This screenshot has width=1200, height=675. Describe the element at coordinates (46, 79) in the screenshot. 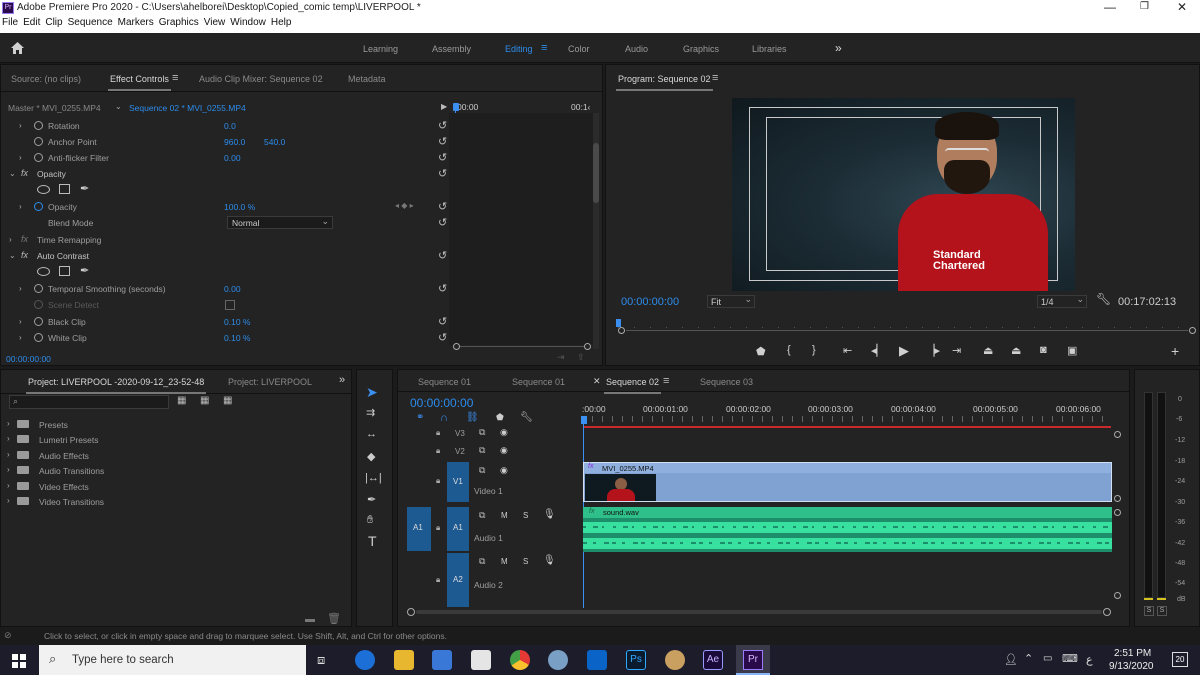

I see `tab-source: Source: (no clips)` at that location.